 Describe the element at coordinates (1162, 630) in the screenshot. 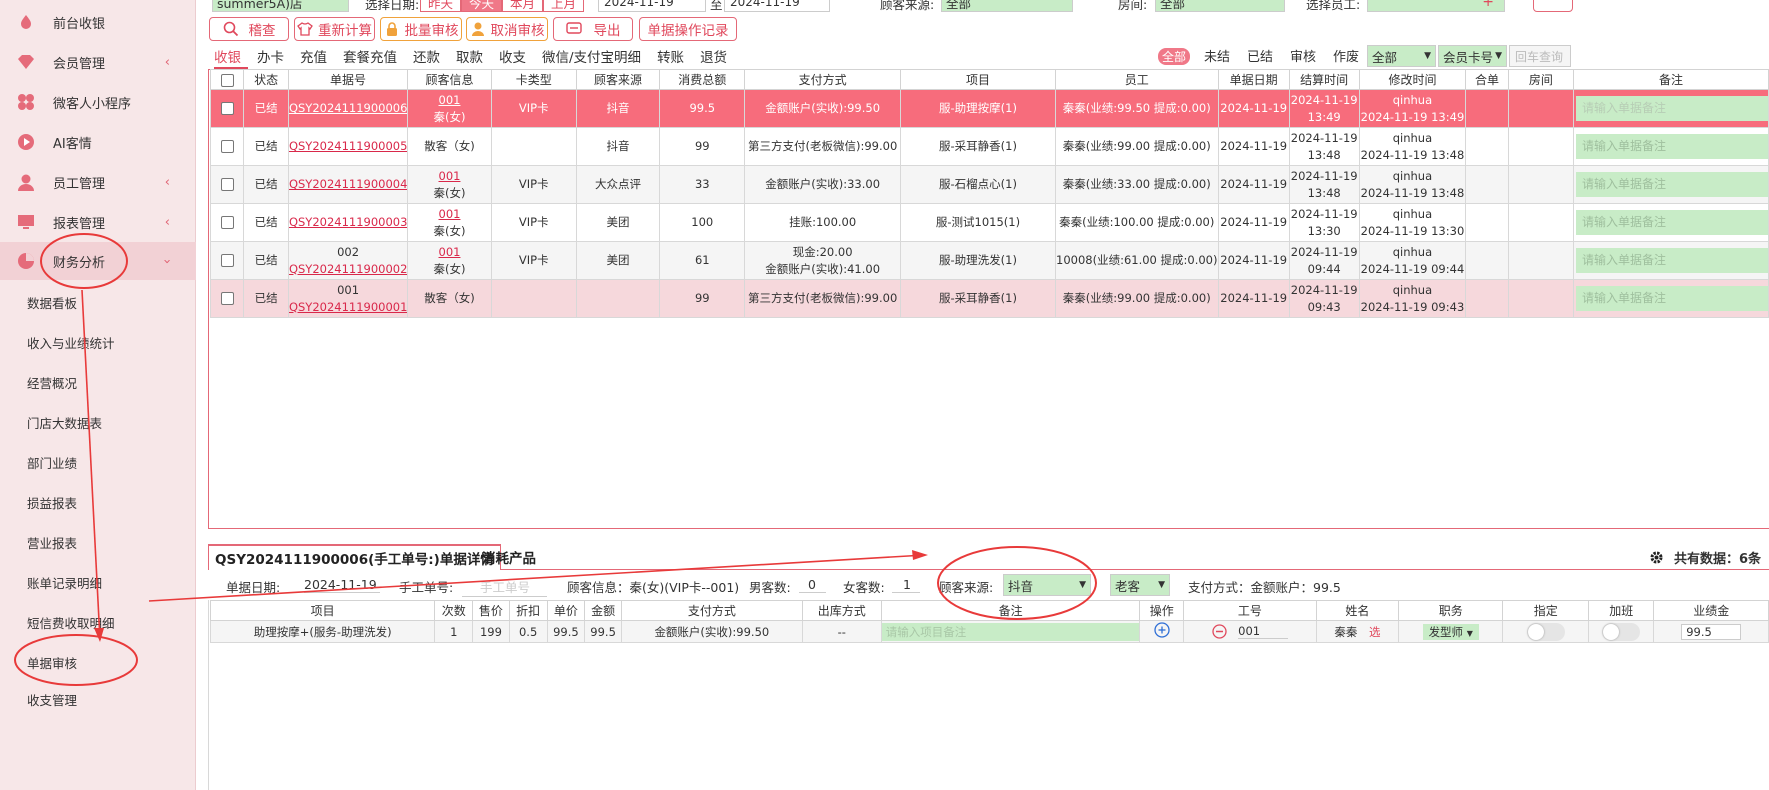

I see `add-circle-icon` at that location.